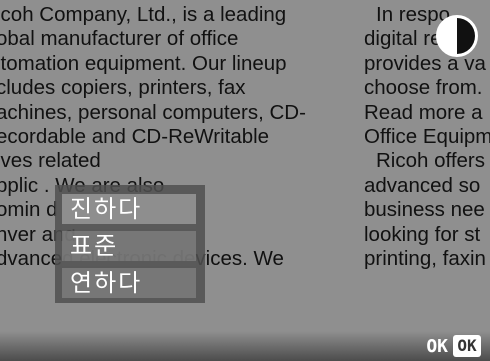 This screenshot has height=361, width=490. Describe the element at coordinates (422, 185) in the screenshot. I see `document-line: advanced so` at that location.